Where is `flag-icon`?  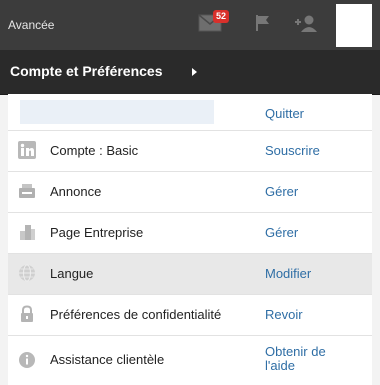 flag-icon is located at coordinates (263, 25).